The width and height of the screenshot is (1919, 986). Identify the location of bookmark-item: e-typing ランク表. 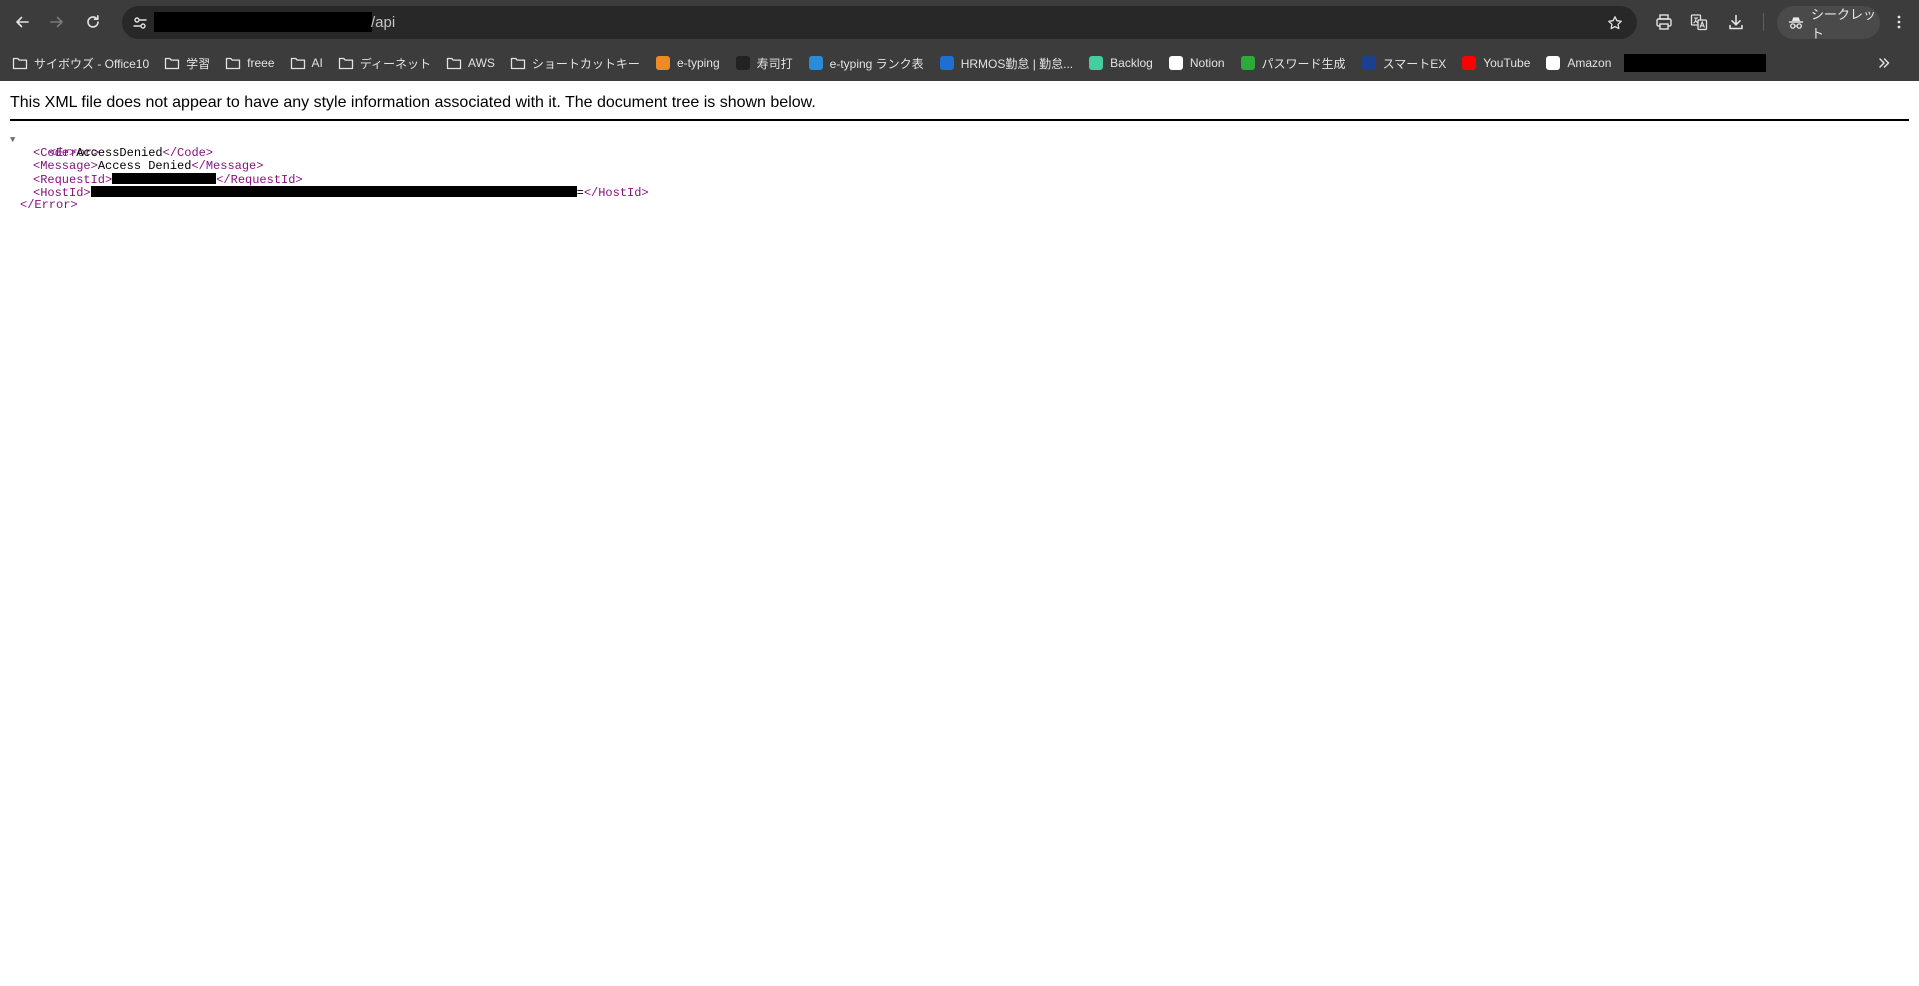
(866, 63).